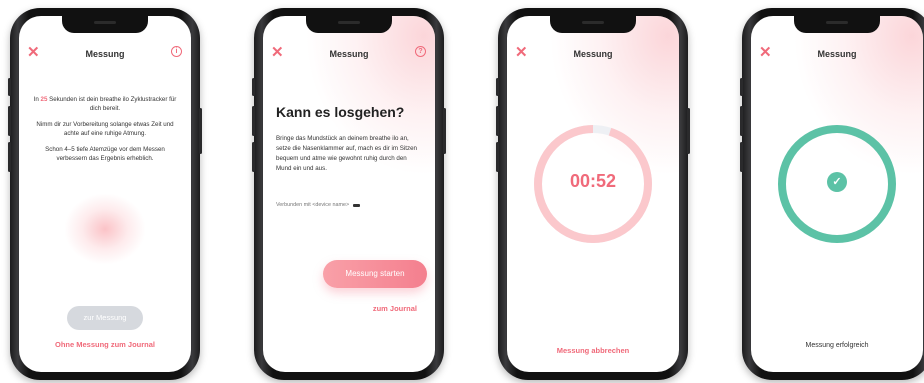 Image resolution: width=924 pixels, height=383 pixels. I want to click on top-bar: ✕ Messung i, so click(105, 54).